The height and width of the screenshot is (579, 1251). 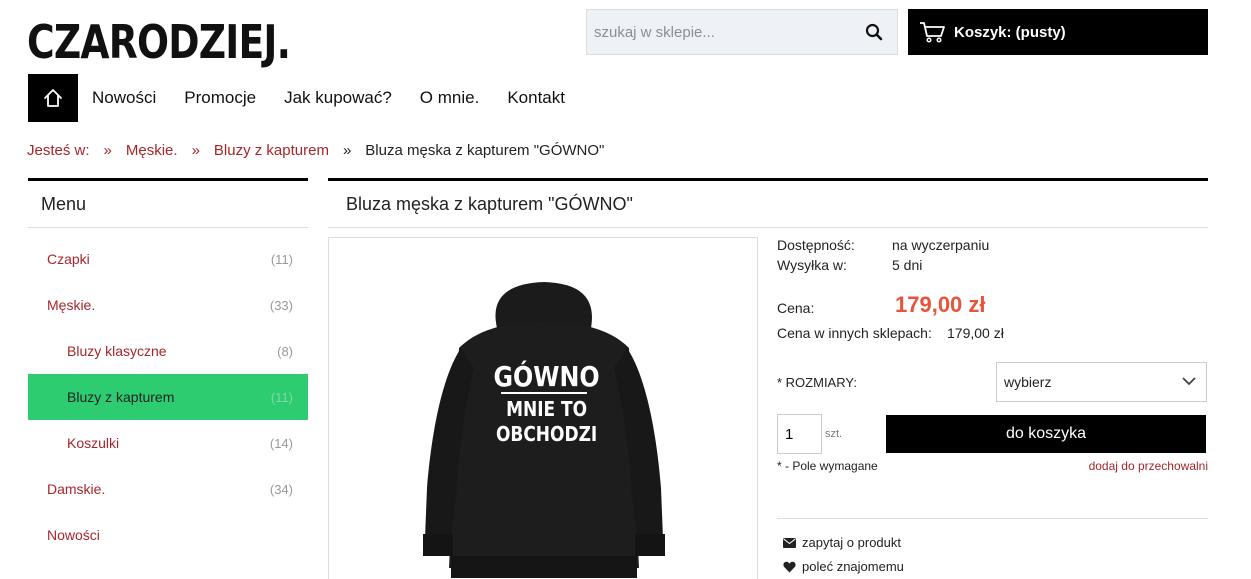 What do you see at coordinates (834, 434) in the screenshot?
I see `quantity-unit: szt.` at bounding box center [834, 434].